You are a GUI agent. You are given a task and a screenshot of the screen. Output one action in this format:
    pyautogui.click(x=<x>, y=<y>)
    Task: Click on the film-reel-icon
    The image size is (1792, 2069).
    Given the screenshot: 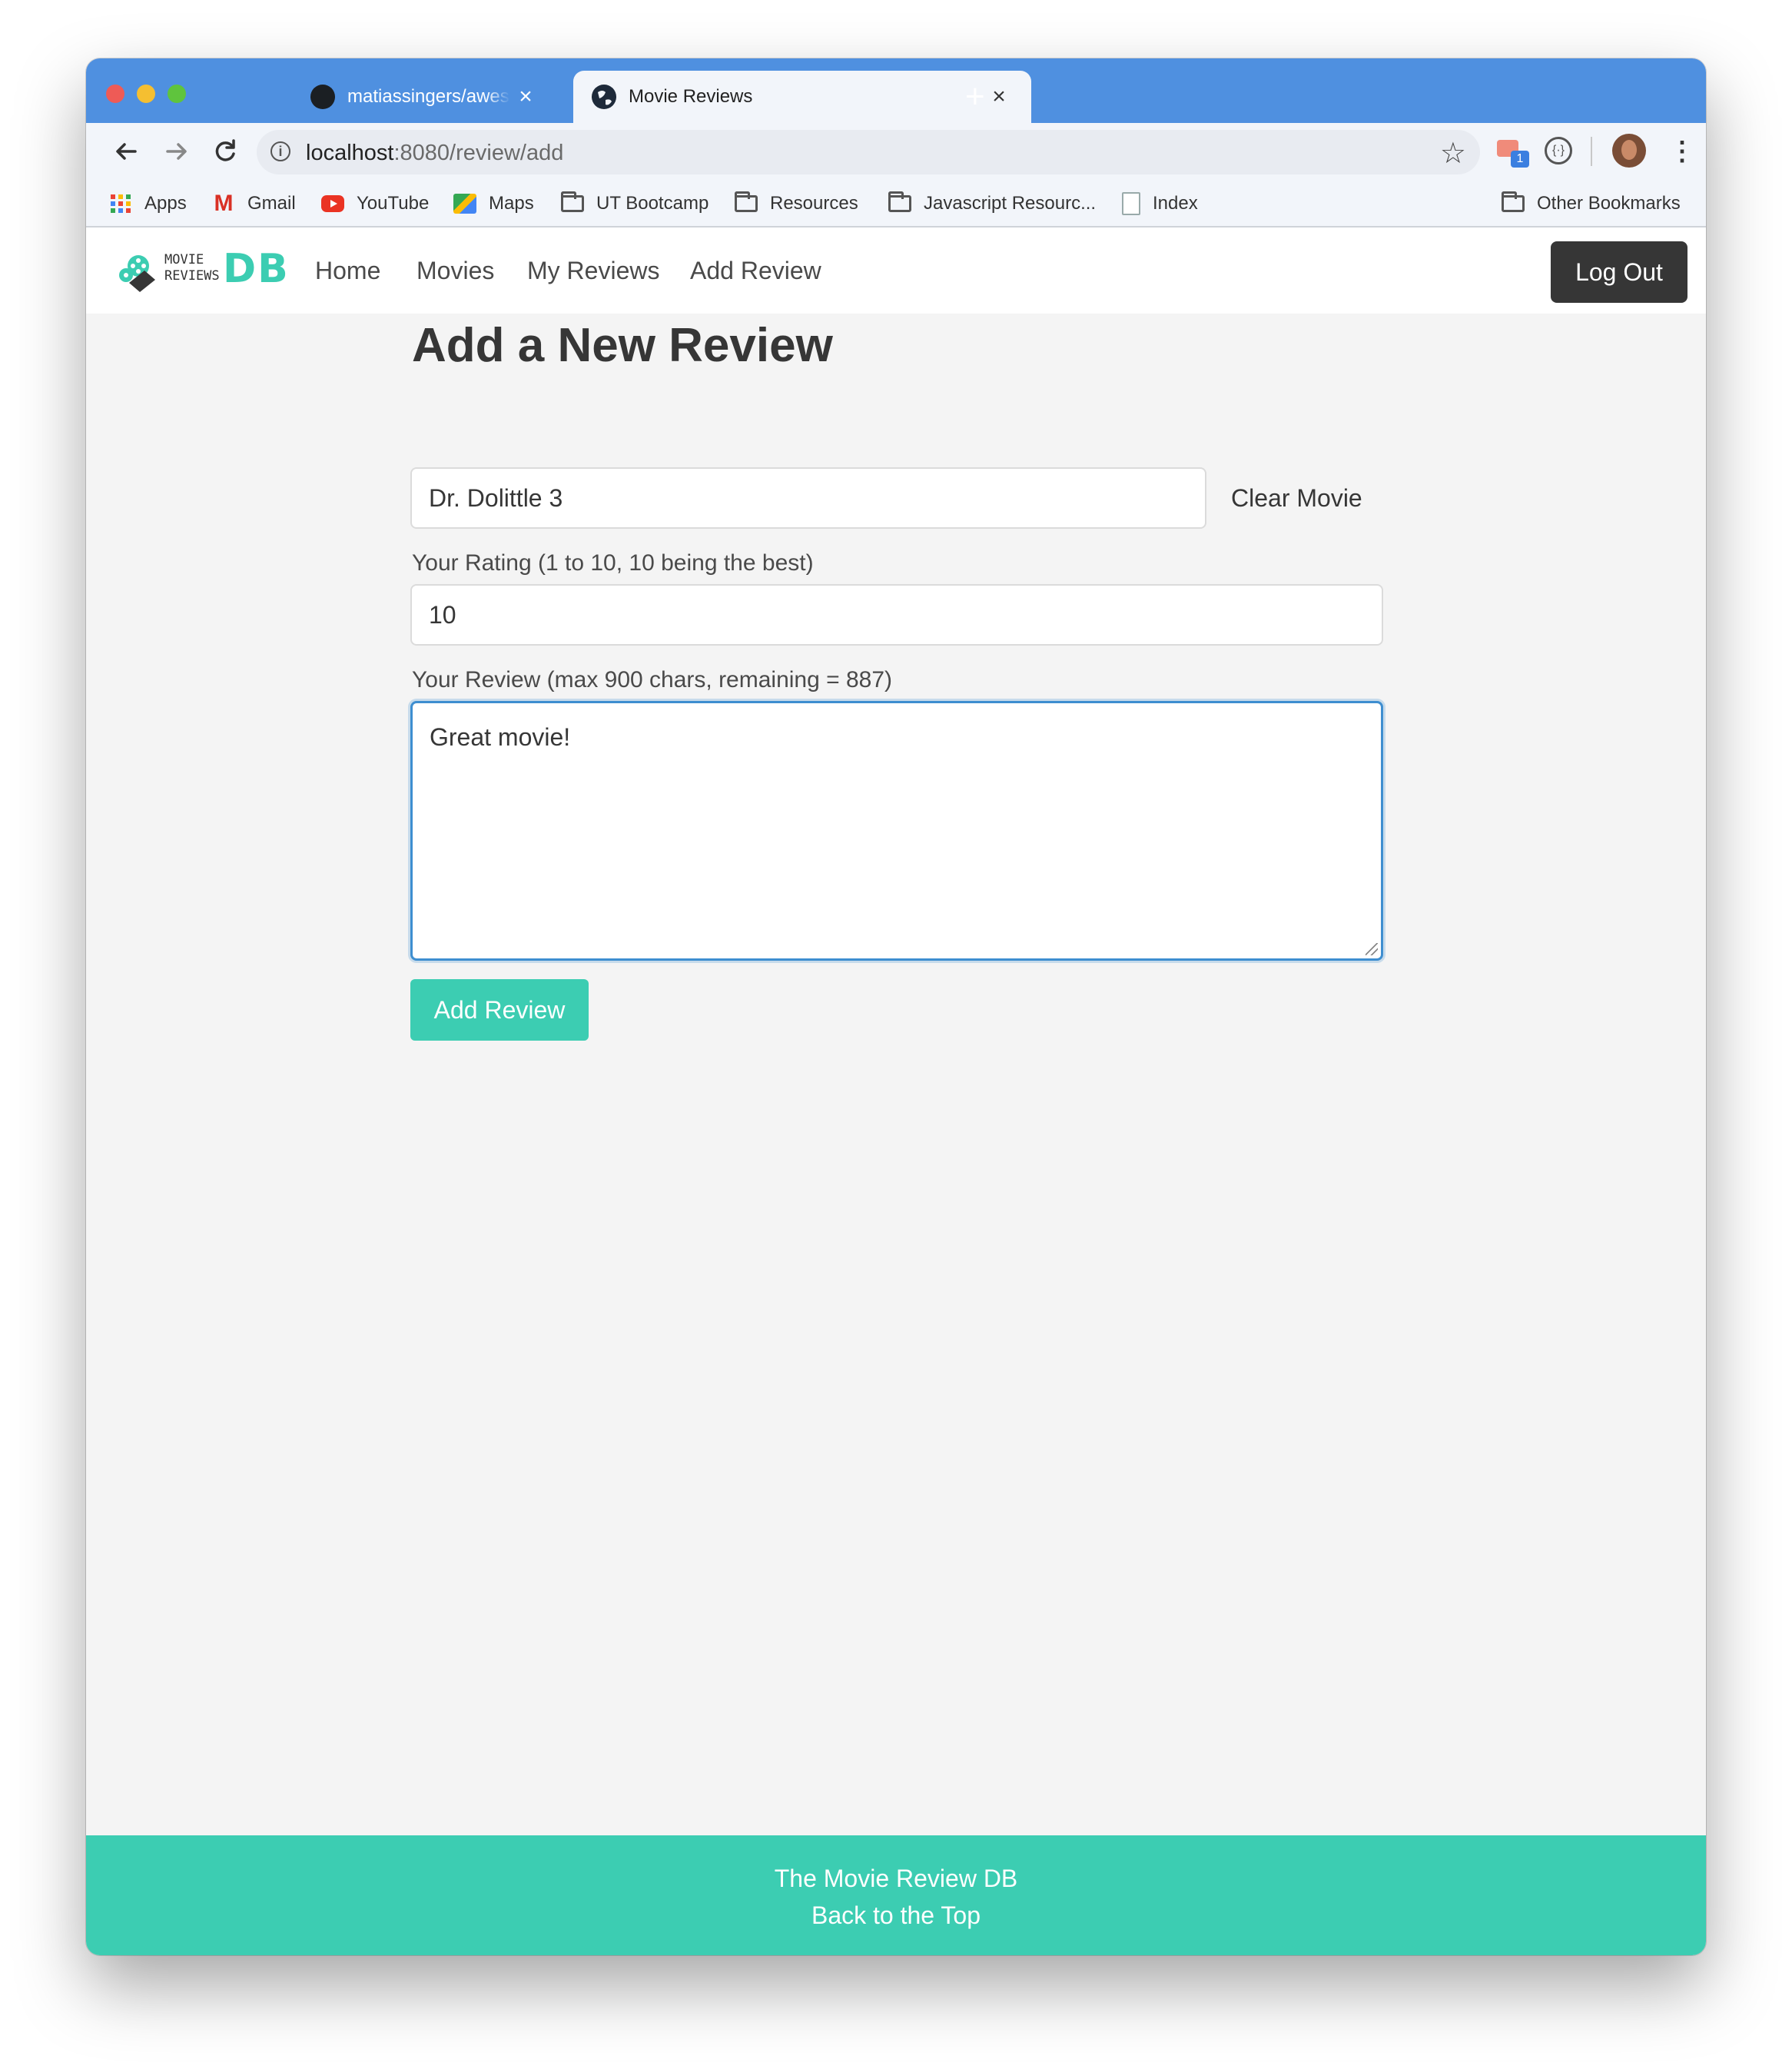 What is the action you would take?
    pyautogui.click(x=137, y=273)
    